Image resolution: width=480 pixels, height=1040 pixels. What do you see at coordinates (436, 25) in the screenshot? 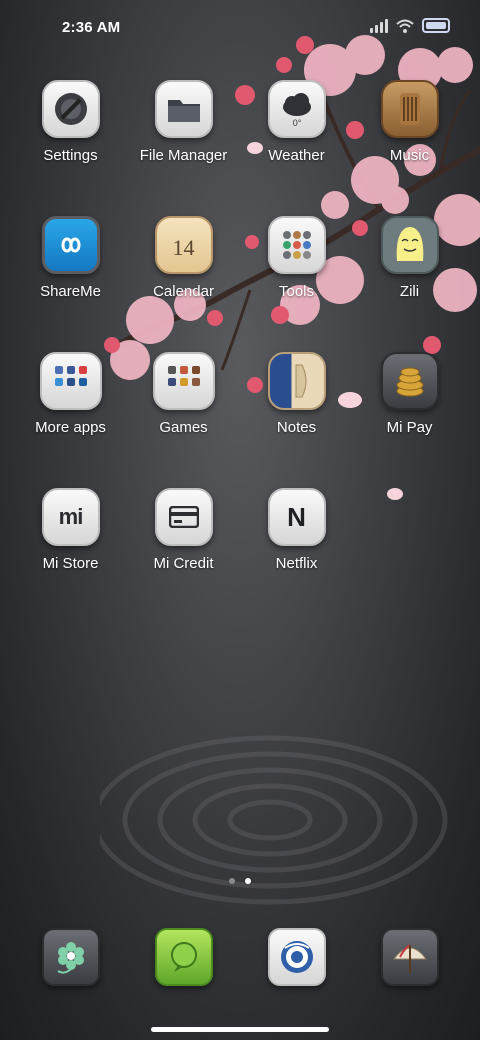
I see `battery-icon` at bounding box center [436, 25].